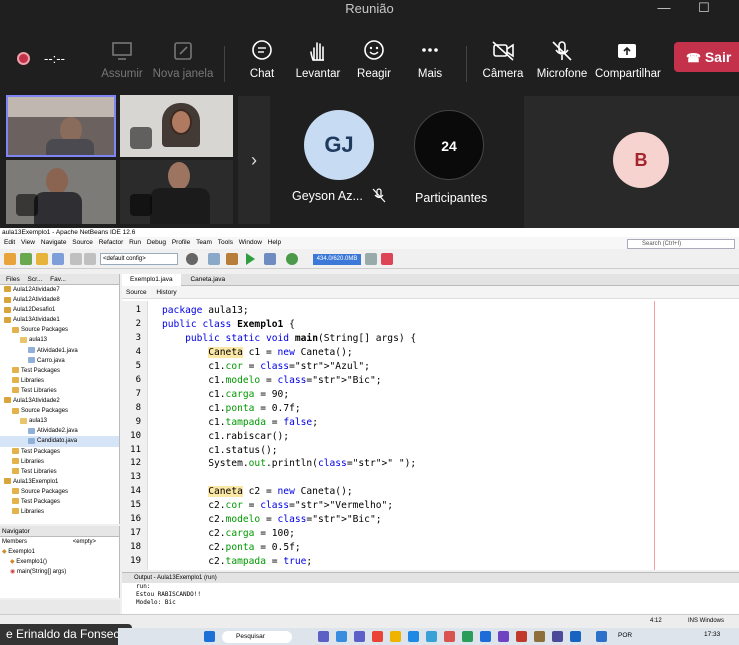  Describe the element at coordinates (59, 552) in the screenshot. I see `navigator-item: ◆ Exemplo1` at that location.